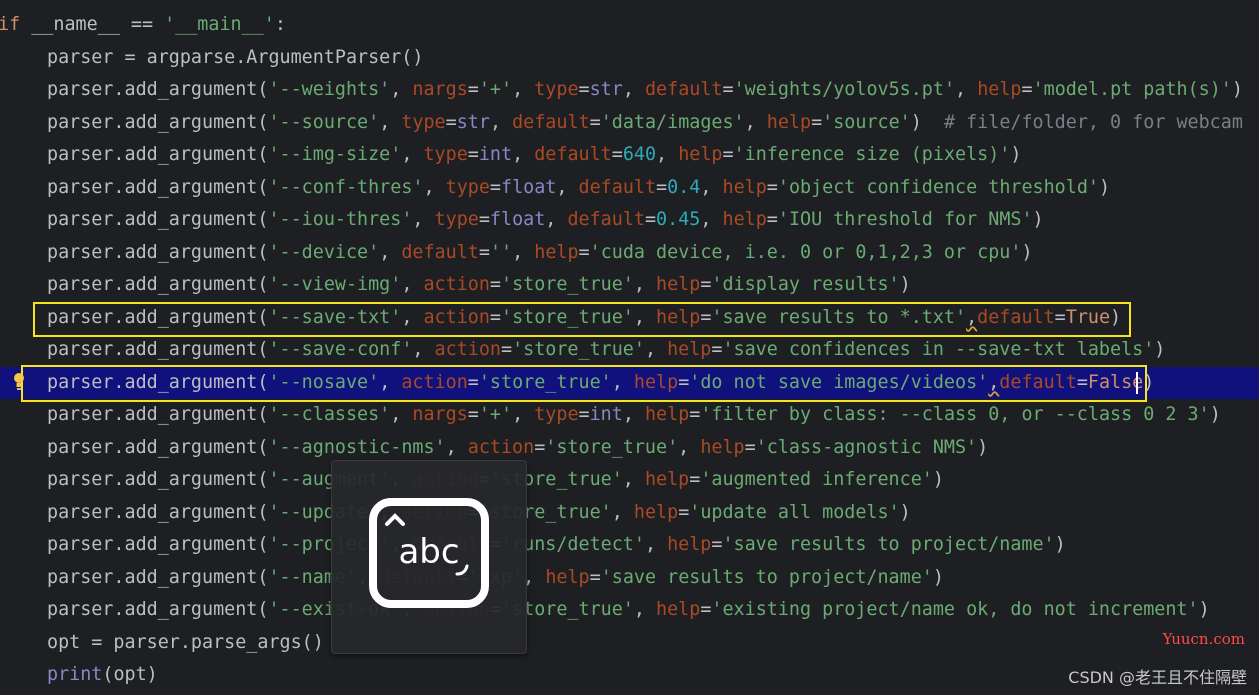 This screenshot has height=695, width=1259. Describe the element at coordinates (495, 154) in the screenshot. I see `code-token: int` at that location.